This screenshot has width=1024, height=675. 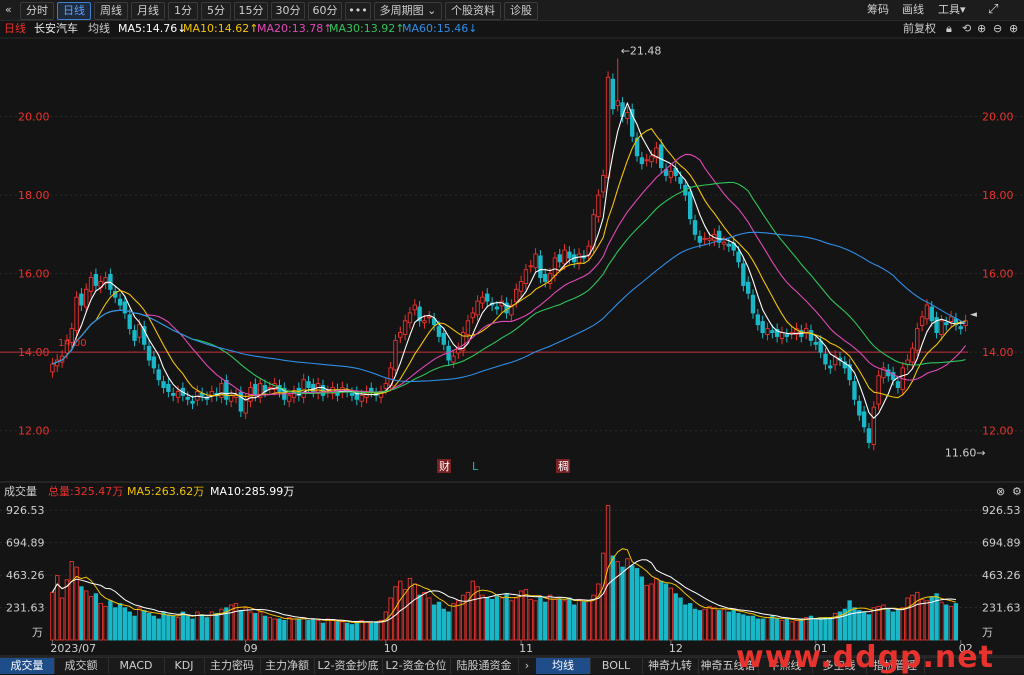 I want to click on indicator-tab-10: 均线, so click(x=563, y=666).